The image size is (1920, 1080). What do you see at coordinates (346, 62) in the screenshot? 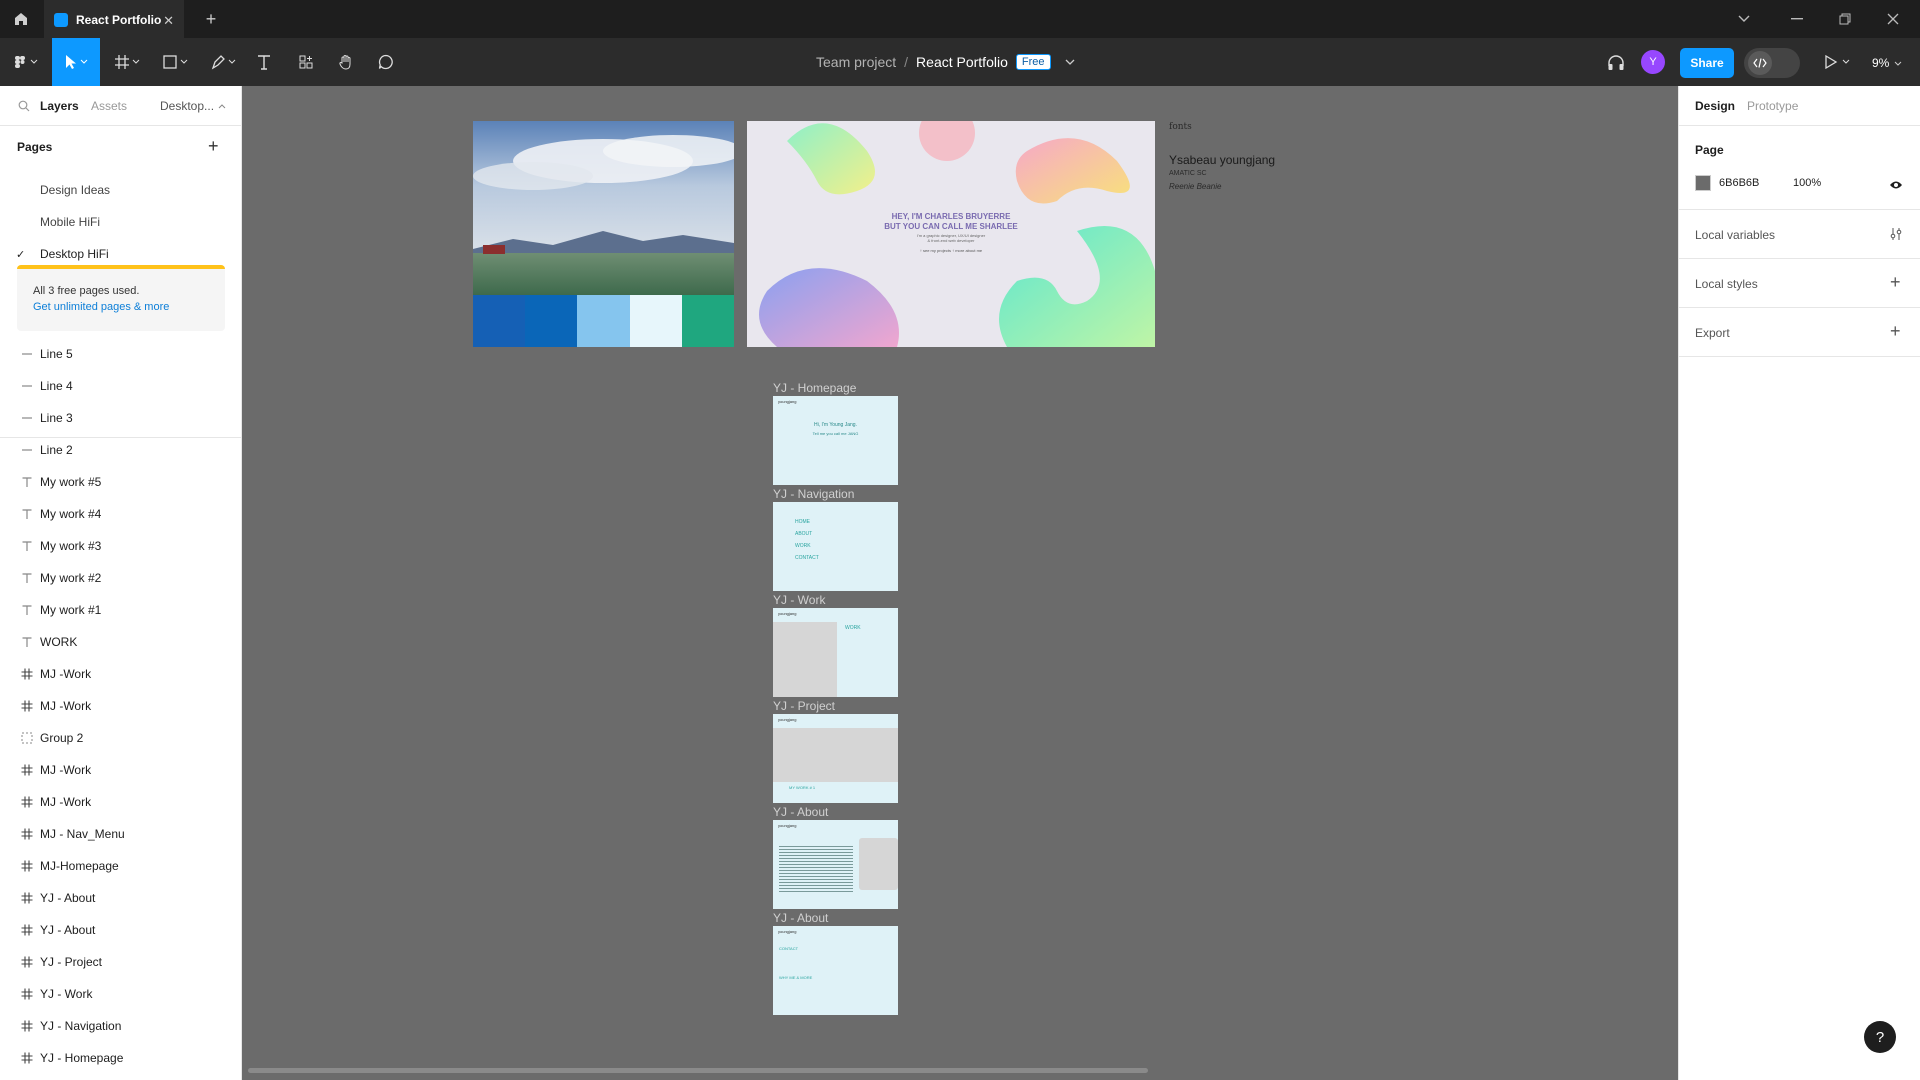
I see `hand-tool-icon` at bounding box center [346, 62].